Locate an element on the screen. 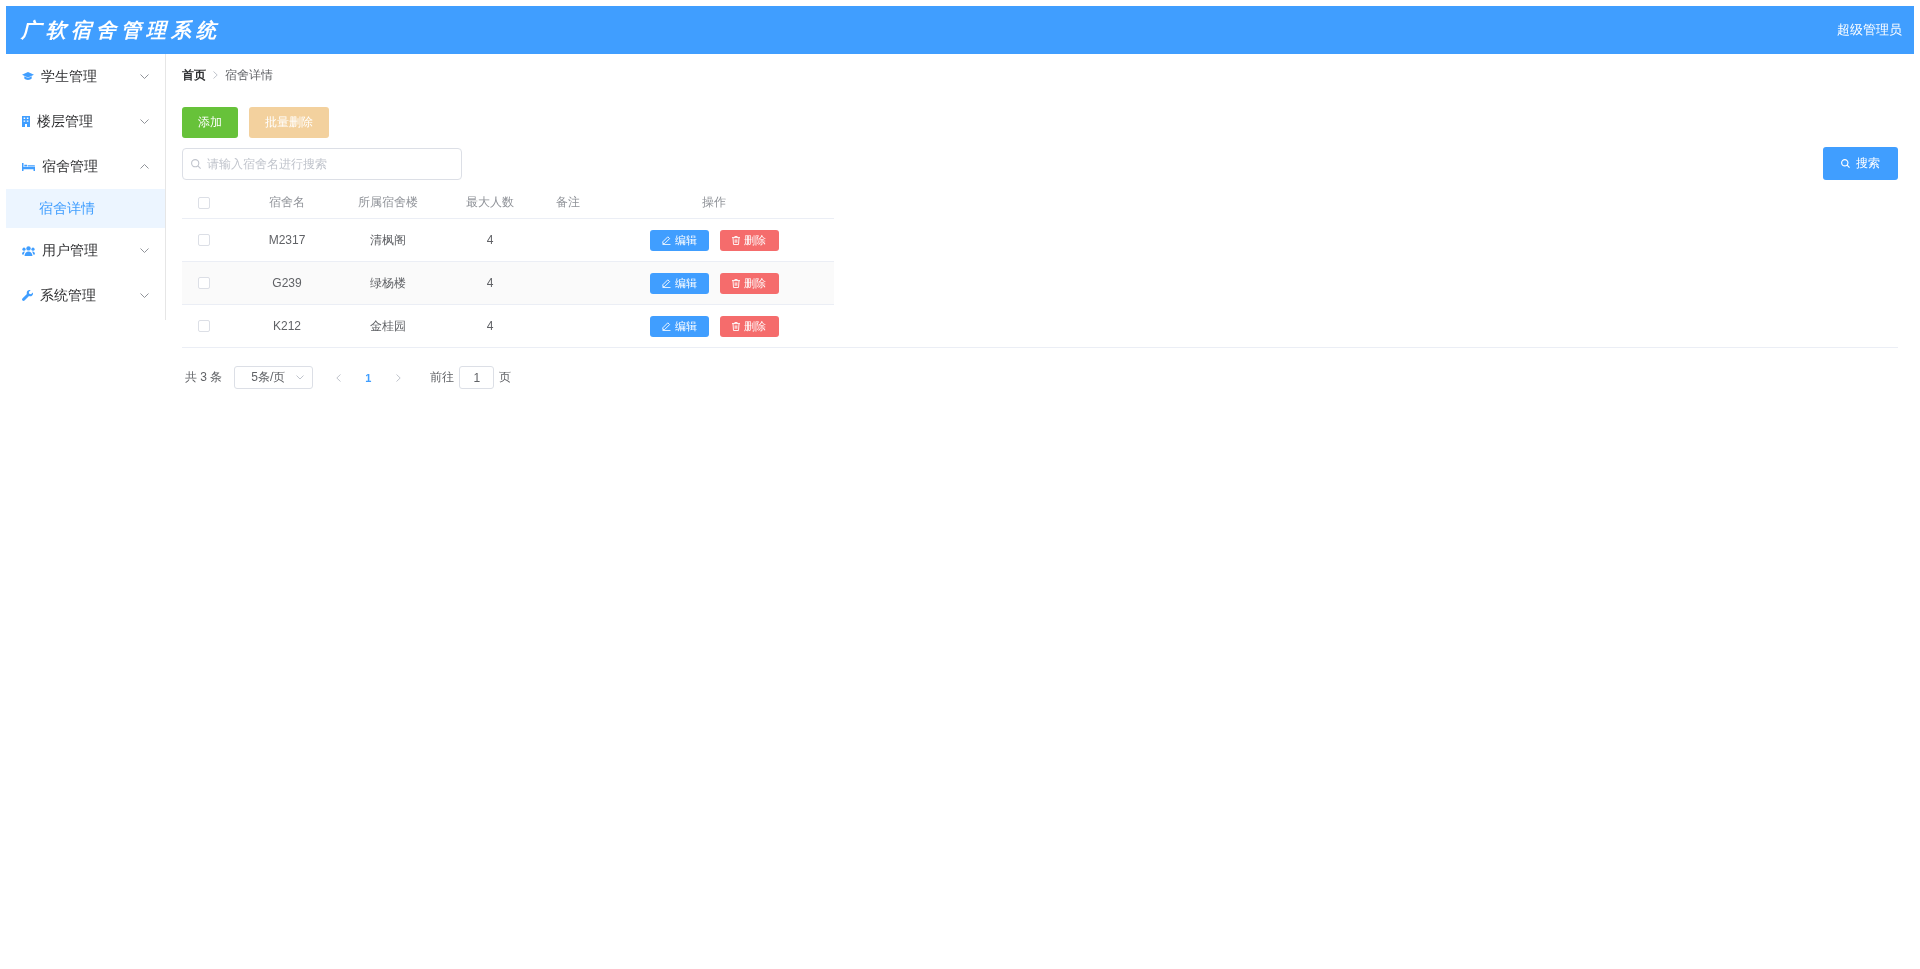  search-button: 搜索 is located at coordinates (1860, 163).